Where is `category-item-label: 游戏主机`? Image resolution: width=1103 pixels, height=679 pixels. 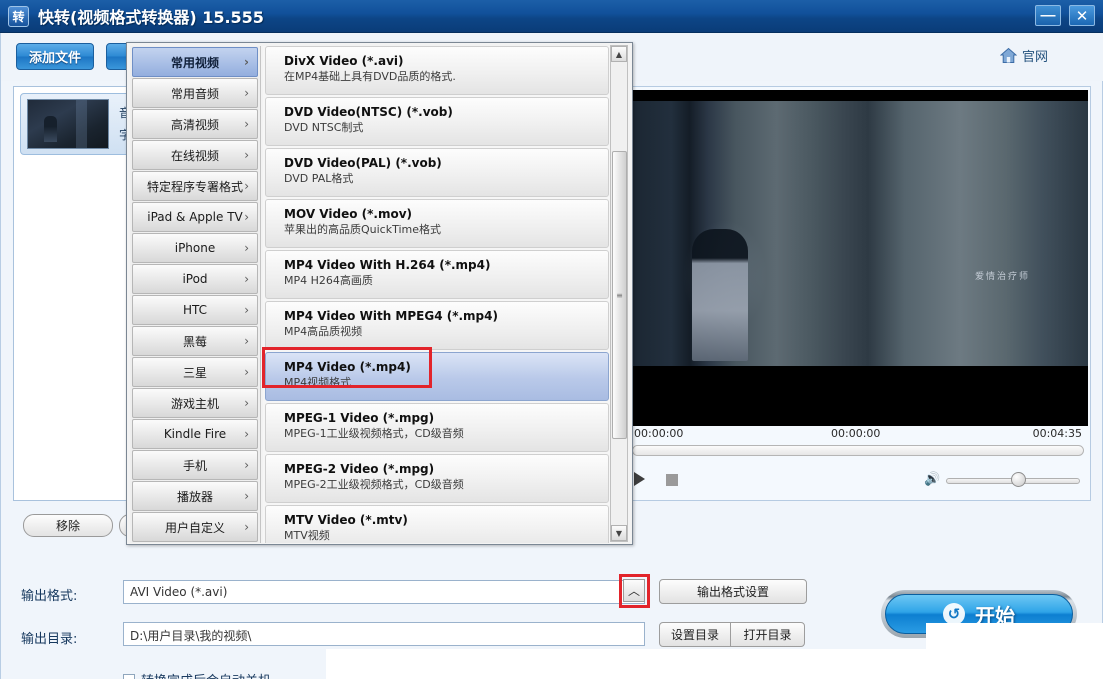
category-item-label: 游戏主机 is located at coordinates (194, 403).